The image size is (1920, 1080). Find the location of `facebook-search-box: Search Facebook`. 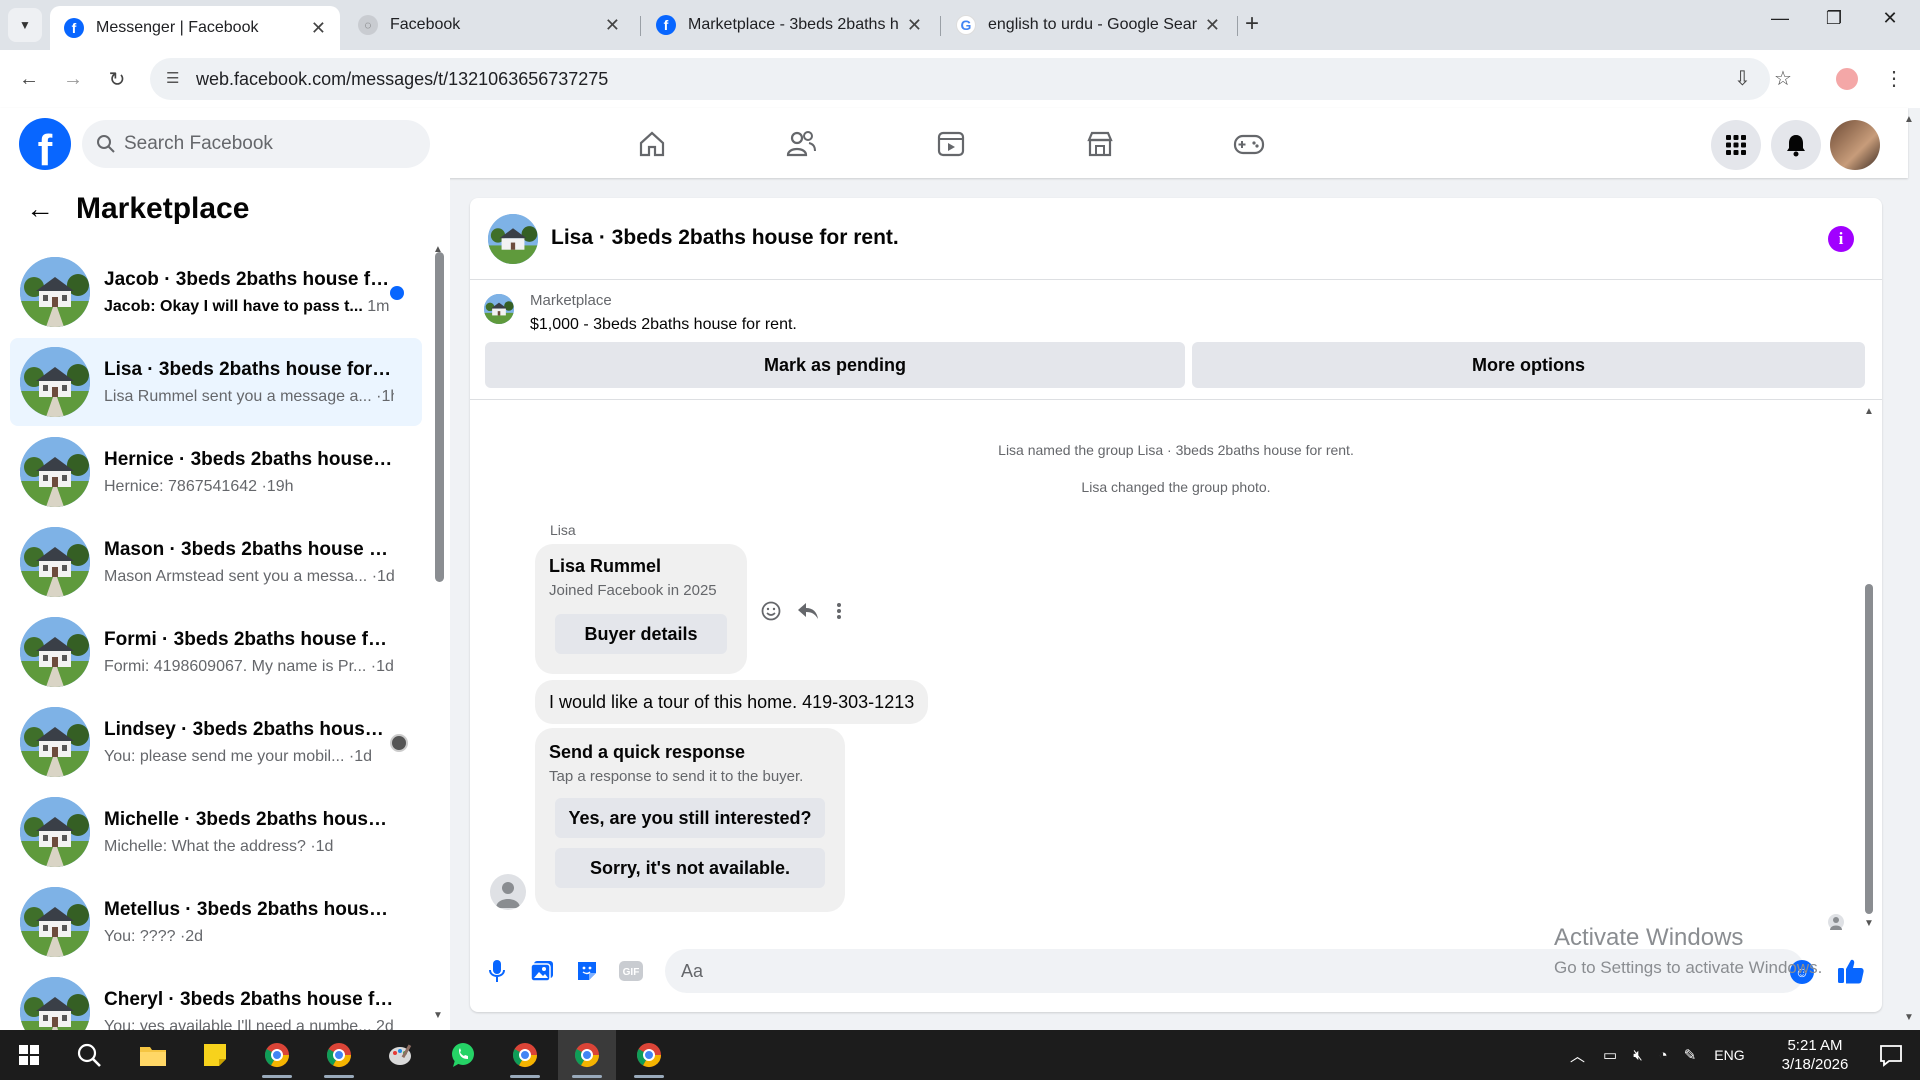

facebook-search-box: Search Facebook is located at coordinates (256, 144).